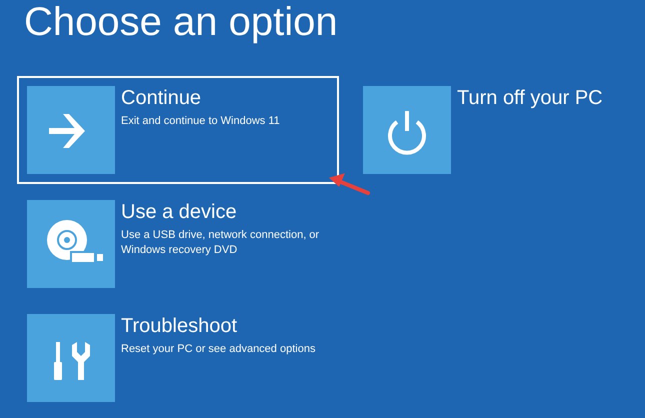 The image size is (645, 418). What do you see at coordinates (72, 361) in the screenshot?
I see `tools-icon` at bounding box center [72, 361].